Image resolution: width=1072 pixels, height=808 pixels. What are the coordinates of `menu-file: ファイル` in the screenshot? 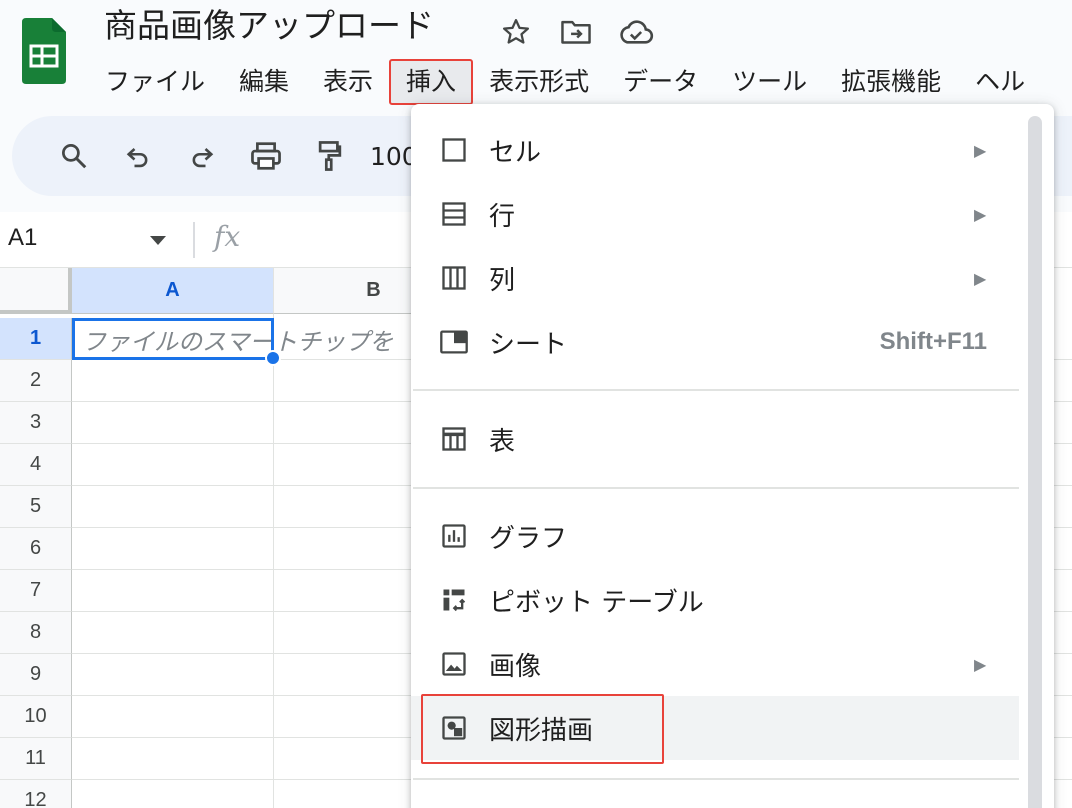 It's located at (155, 82).